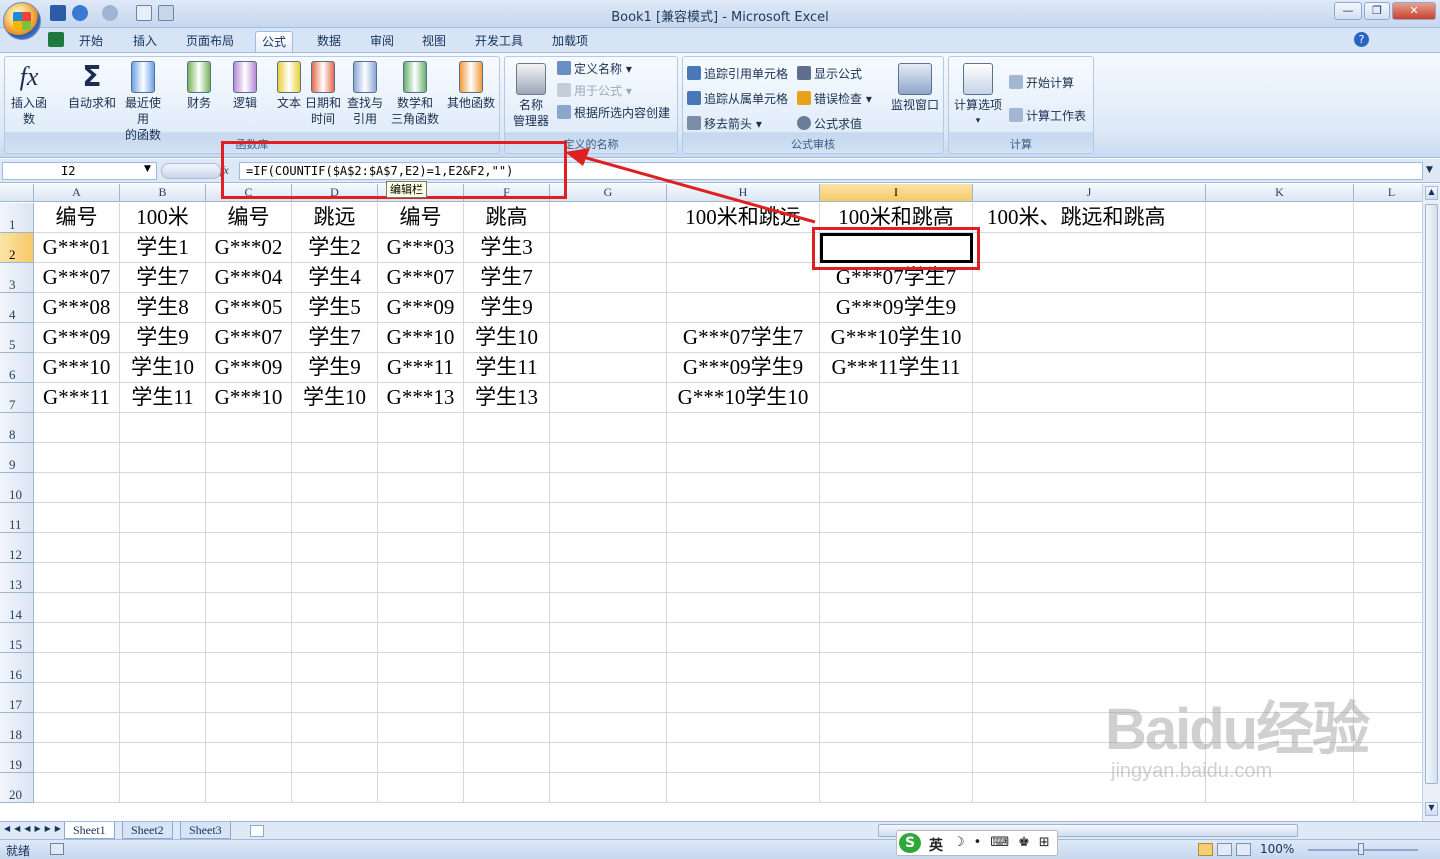 This screenshot has width=1440, height=859. Describe the element at coordinates (329, 41) in the screenshot. I see `tab-data: 数据` at that location.